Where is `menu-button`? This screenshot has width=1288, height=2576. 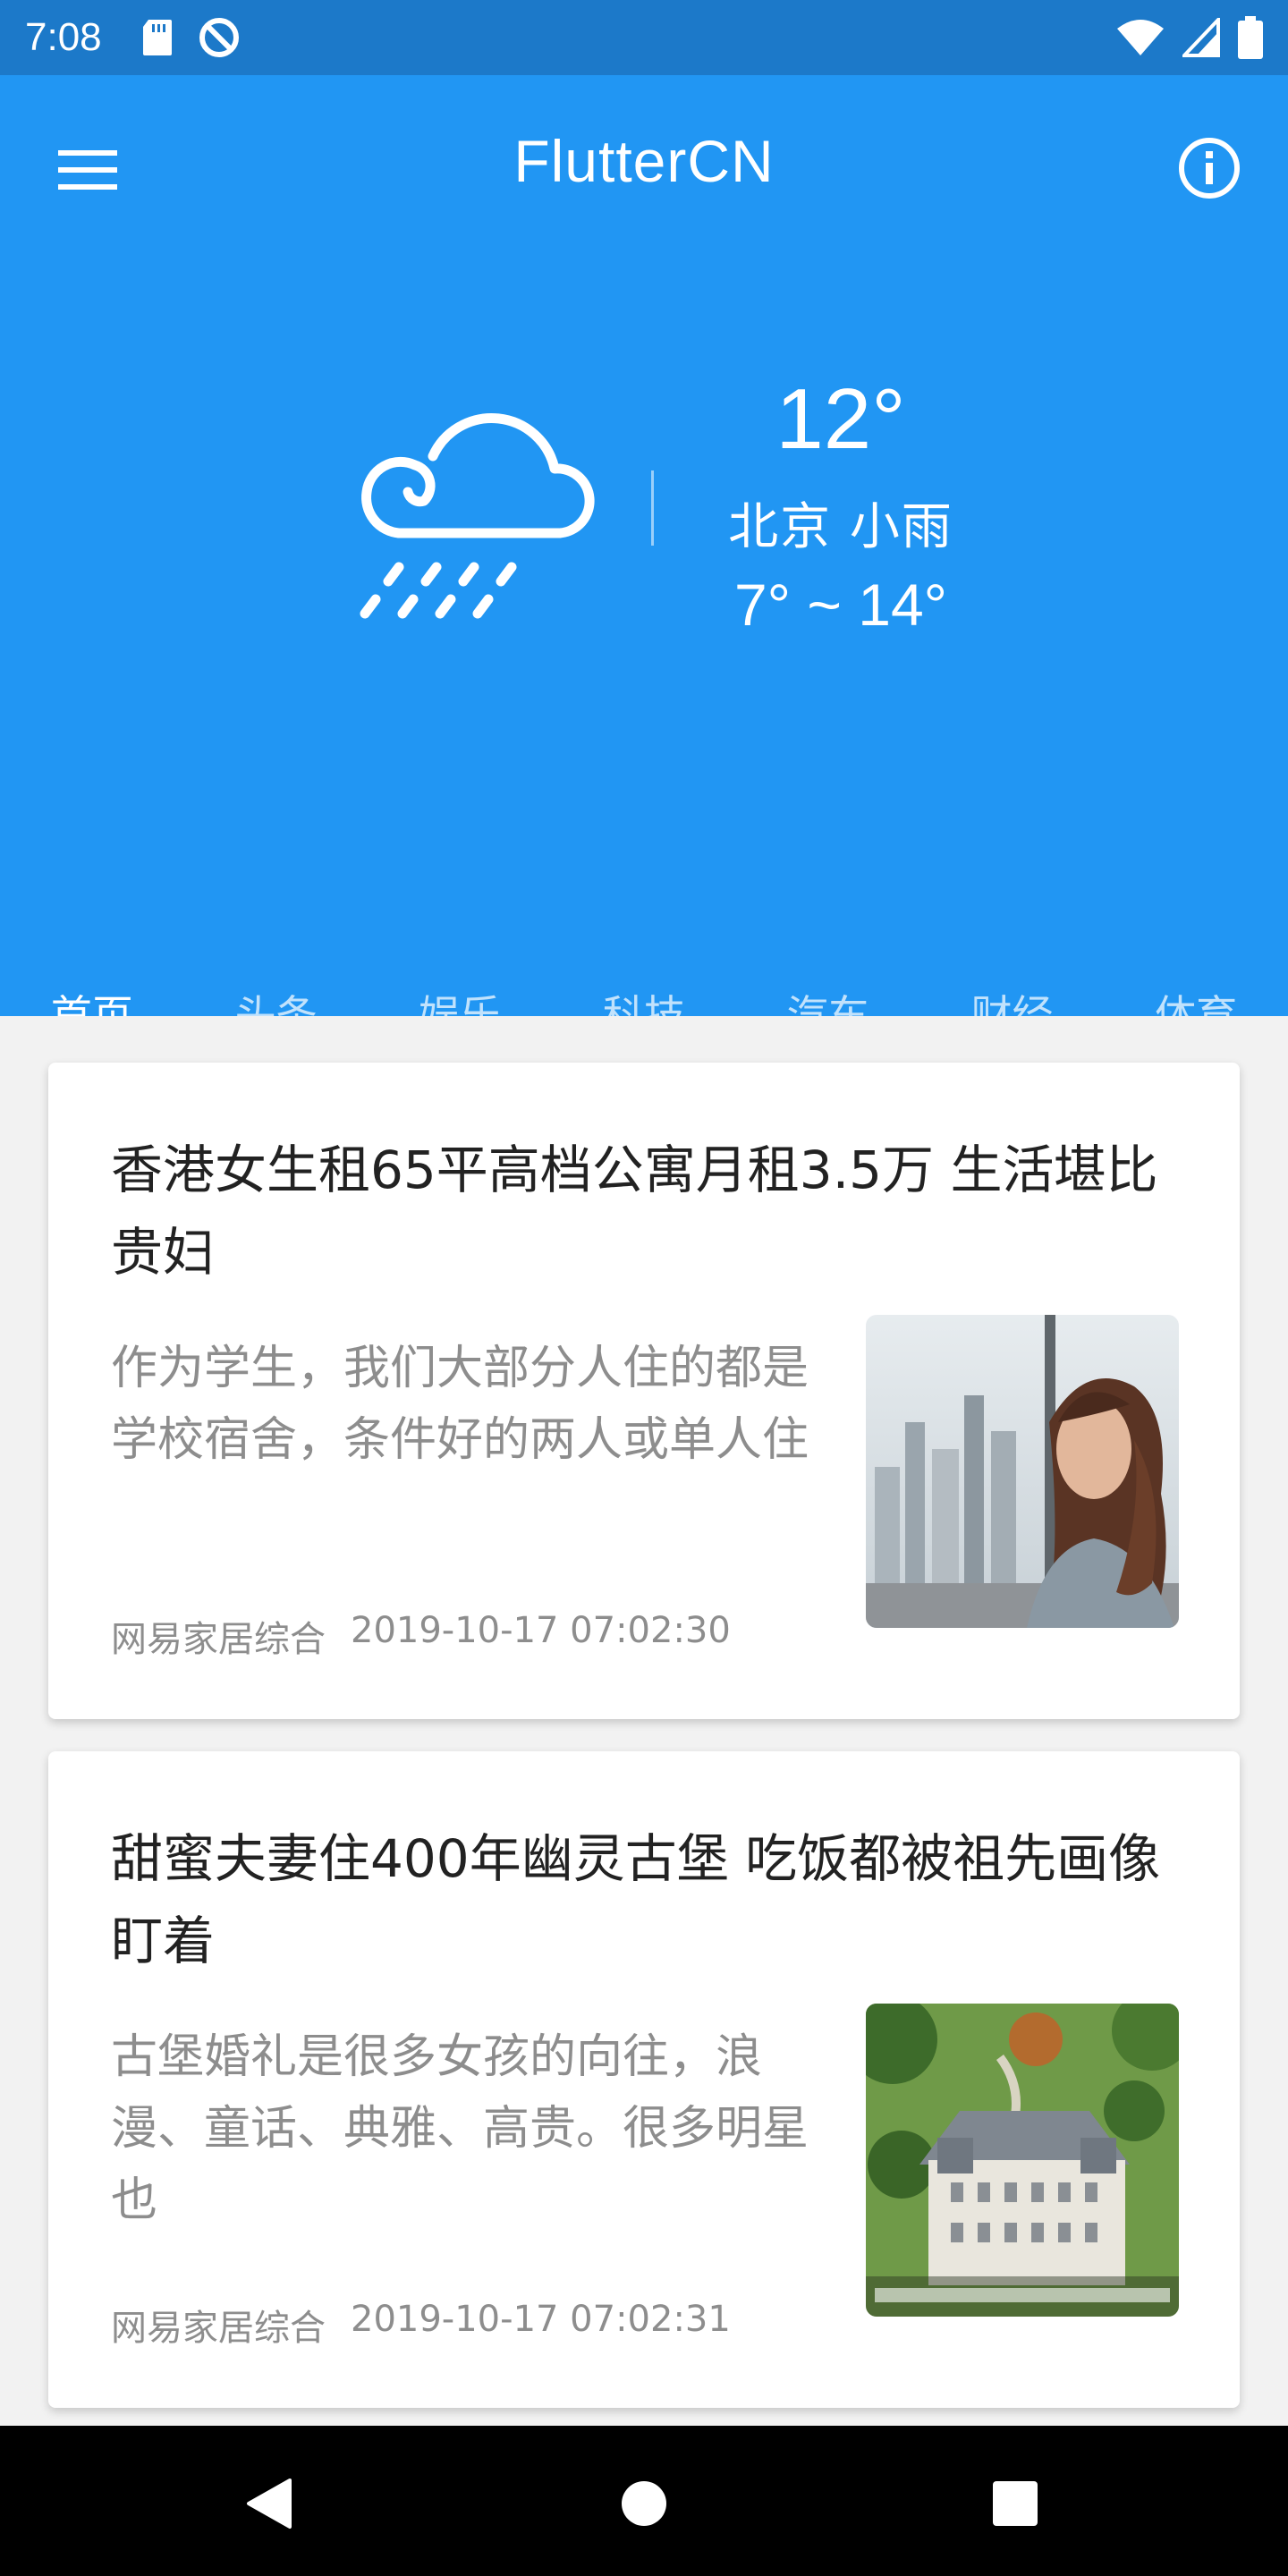
menu-button is located at coordinates (87, 170).